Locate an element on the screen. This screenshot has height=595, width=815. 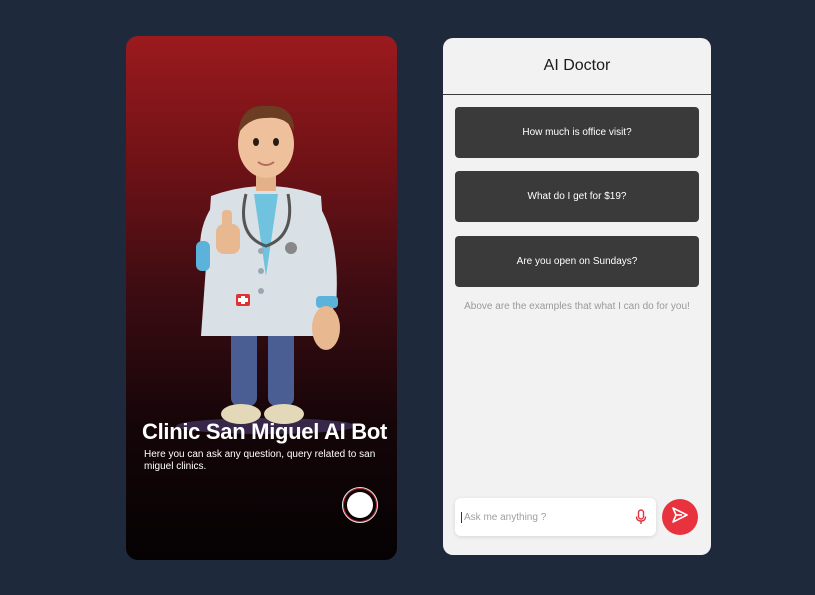
suggestion-nineteen-dollars: What do I get for $19? is located at coordinates (577, 196).